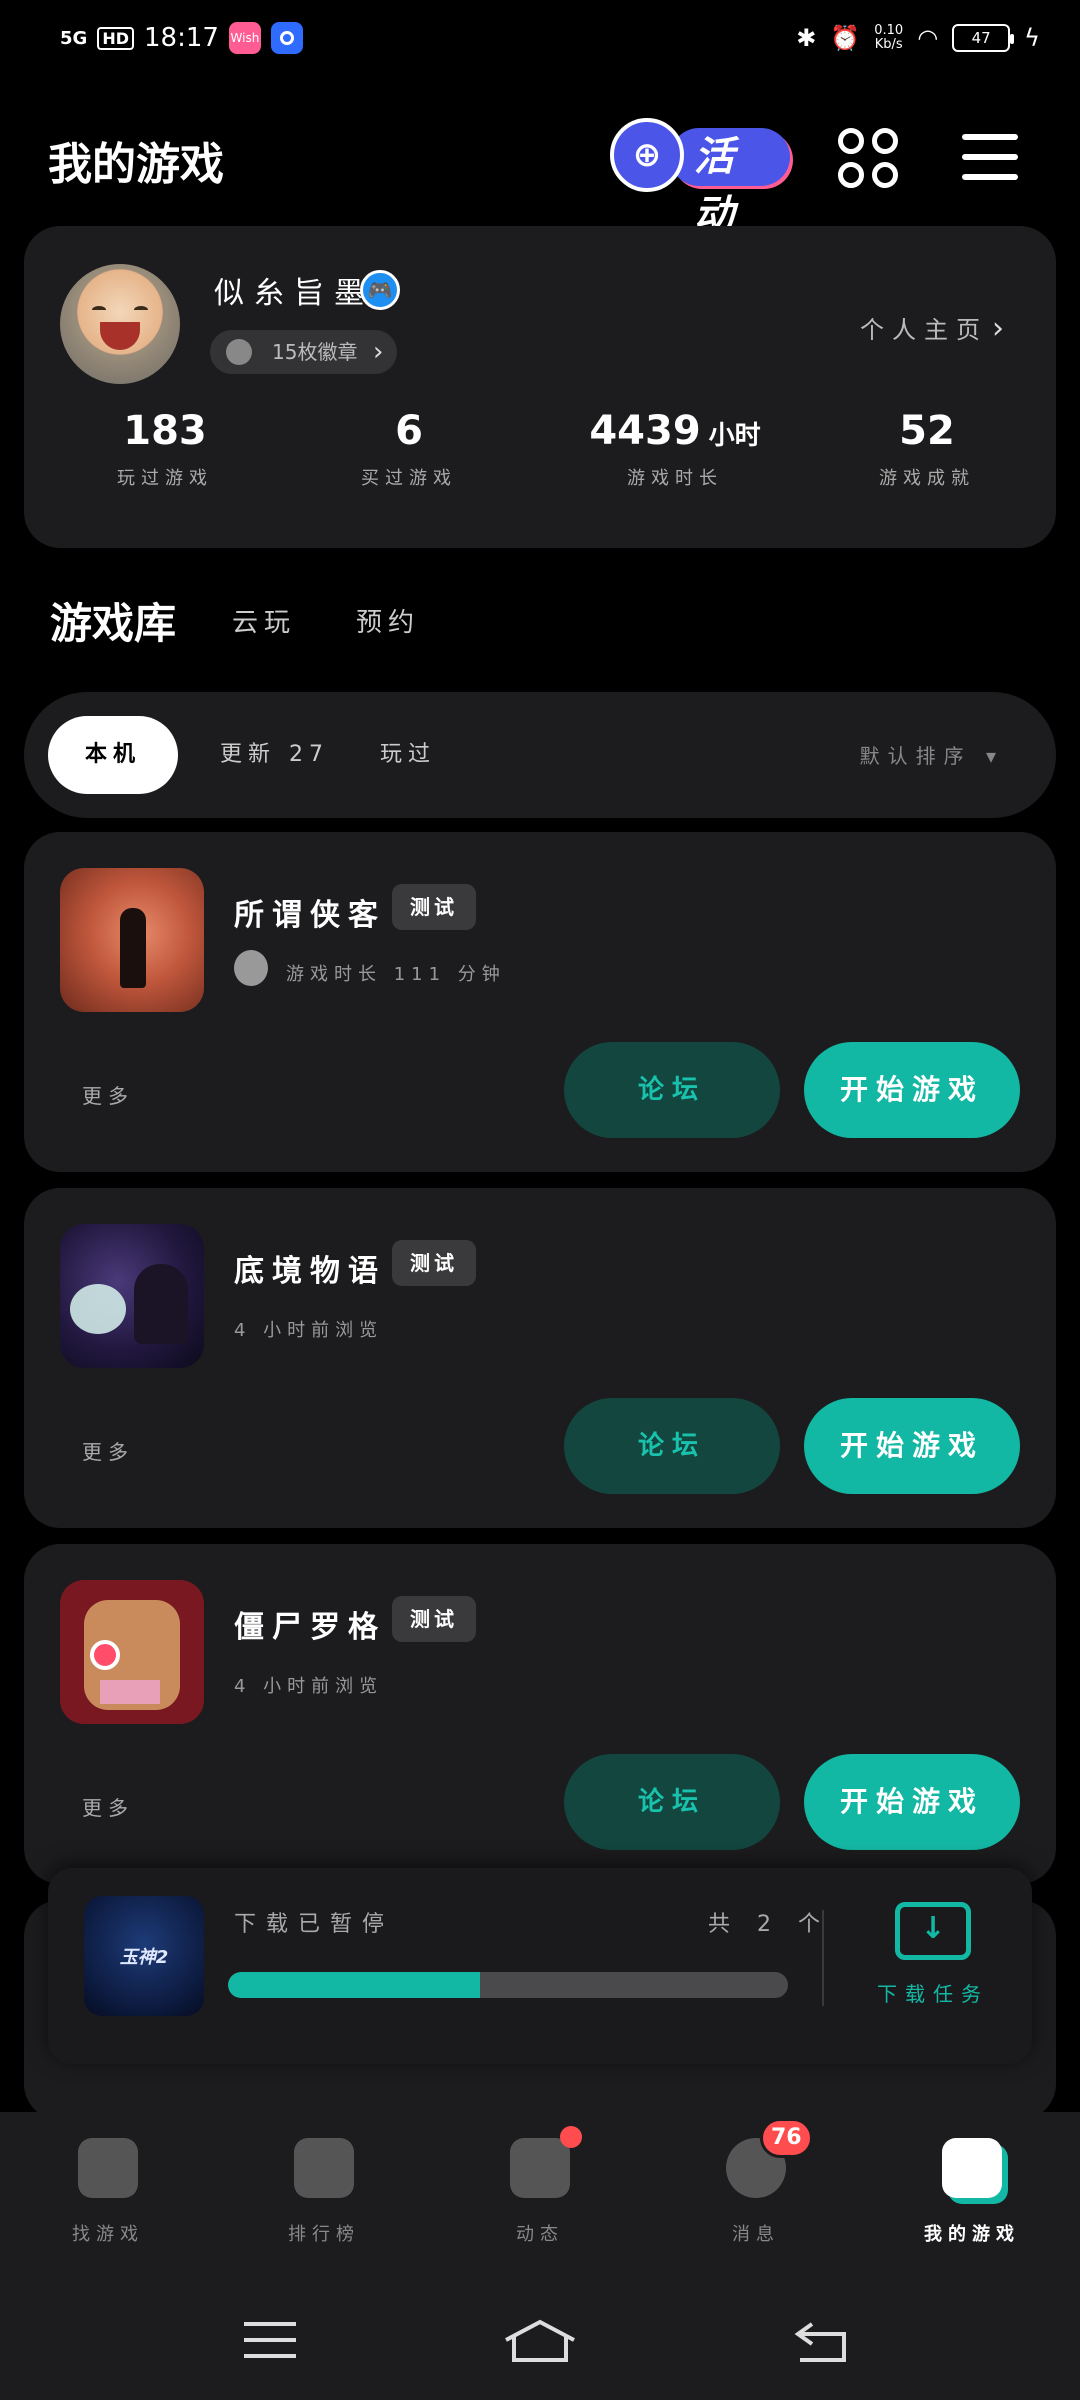 This screenshot has width=1080, height=2400. I want to click on download-tasks-button: 下载任务, so click(933, 1954).